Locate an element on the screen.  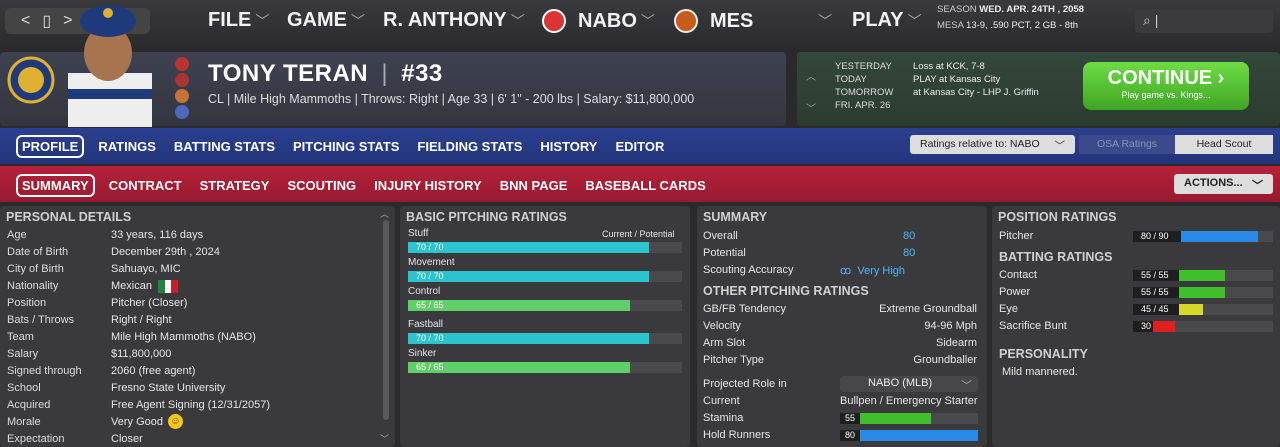
stamina-label: Stamina is located at coordinates (723, 418).